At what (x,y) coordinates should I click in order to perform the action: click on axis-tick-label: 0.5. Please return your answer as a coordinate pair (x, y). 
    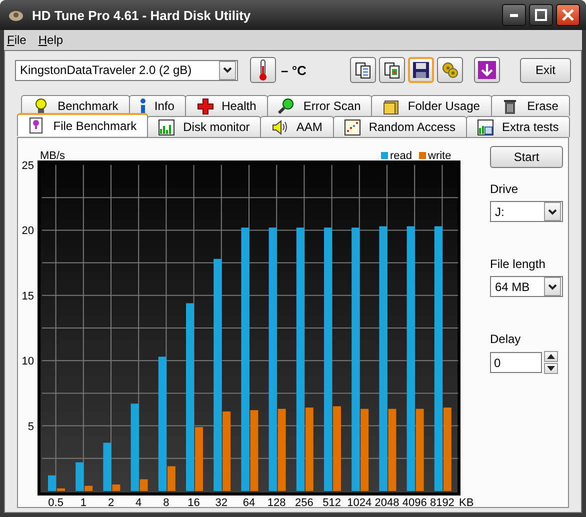
    Looking at the image, I should click on (56, 502).